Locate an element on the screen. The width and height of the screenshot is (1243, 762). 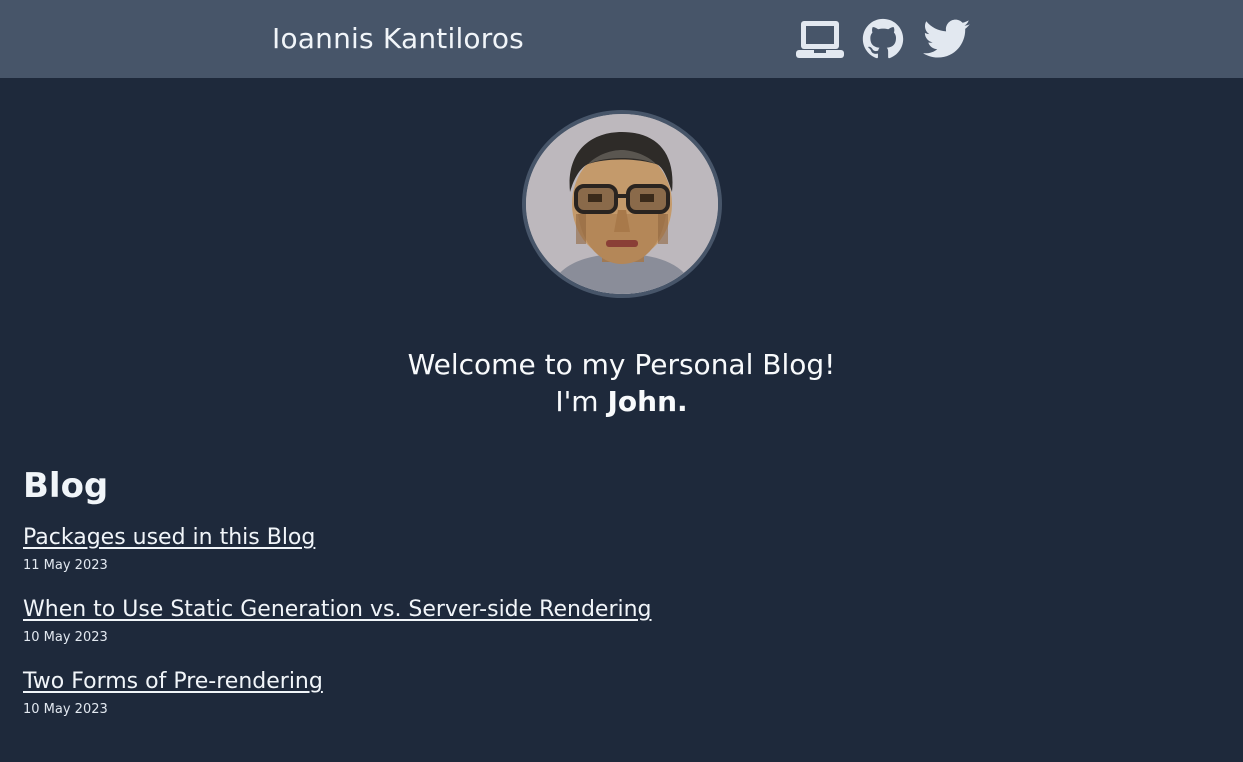
blog-section-heading: Blog is located at coordinates (66, 486).